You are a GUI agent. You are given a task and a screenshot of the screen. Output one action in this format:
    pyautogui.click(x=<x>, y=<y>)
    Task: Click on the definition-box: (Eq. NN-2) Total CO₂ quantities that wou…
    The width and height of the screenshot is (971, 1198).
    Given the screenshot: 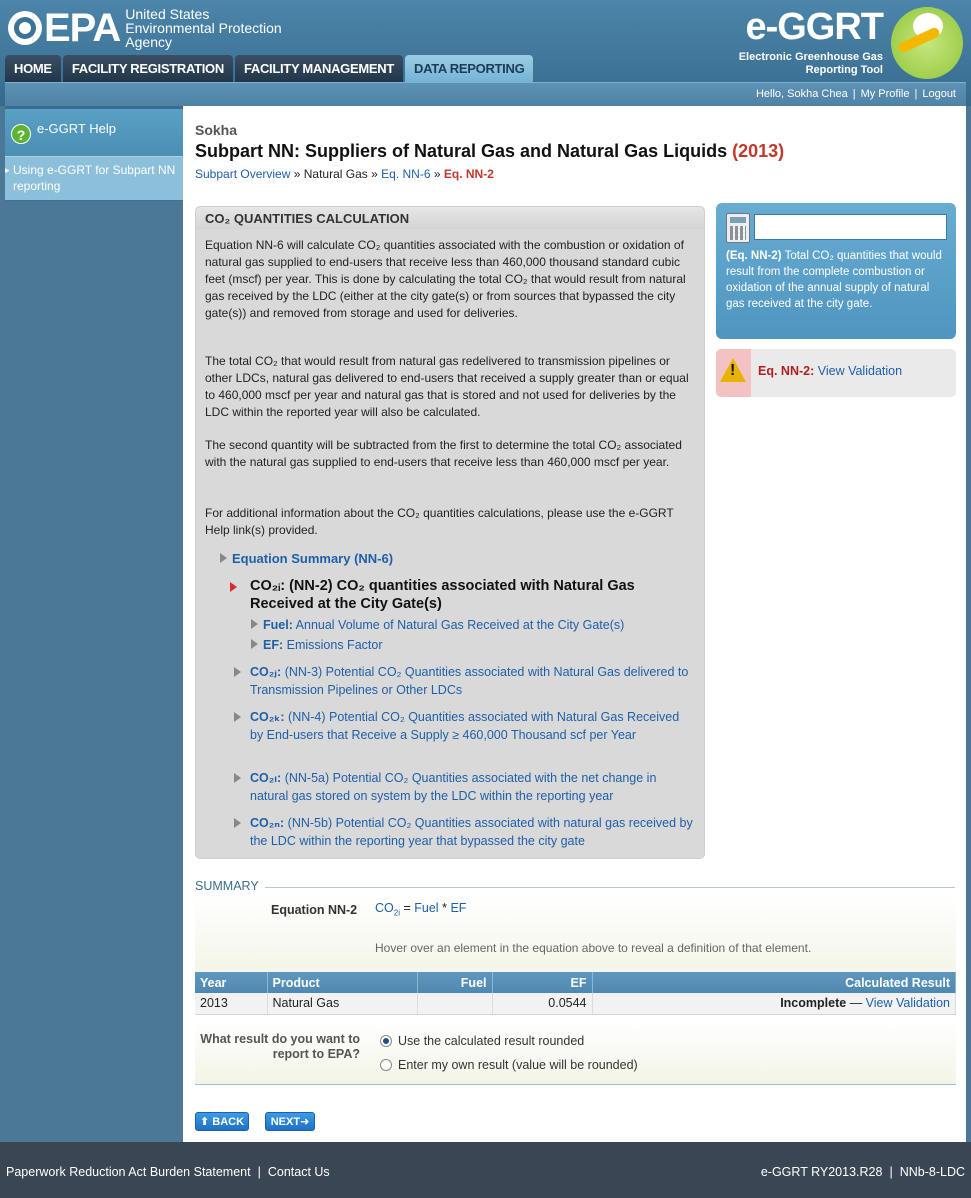 What is the action you would take?
    pyautogui.click(x=836, y=271)
    